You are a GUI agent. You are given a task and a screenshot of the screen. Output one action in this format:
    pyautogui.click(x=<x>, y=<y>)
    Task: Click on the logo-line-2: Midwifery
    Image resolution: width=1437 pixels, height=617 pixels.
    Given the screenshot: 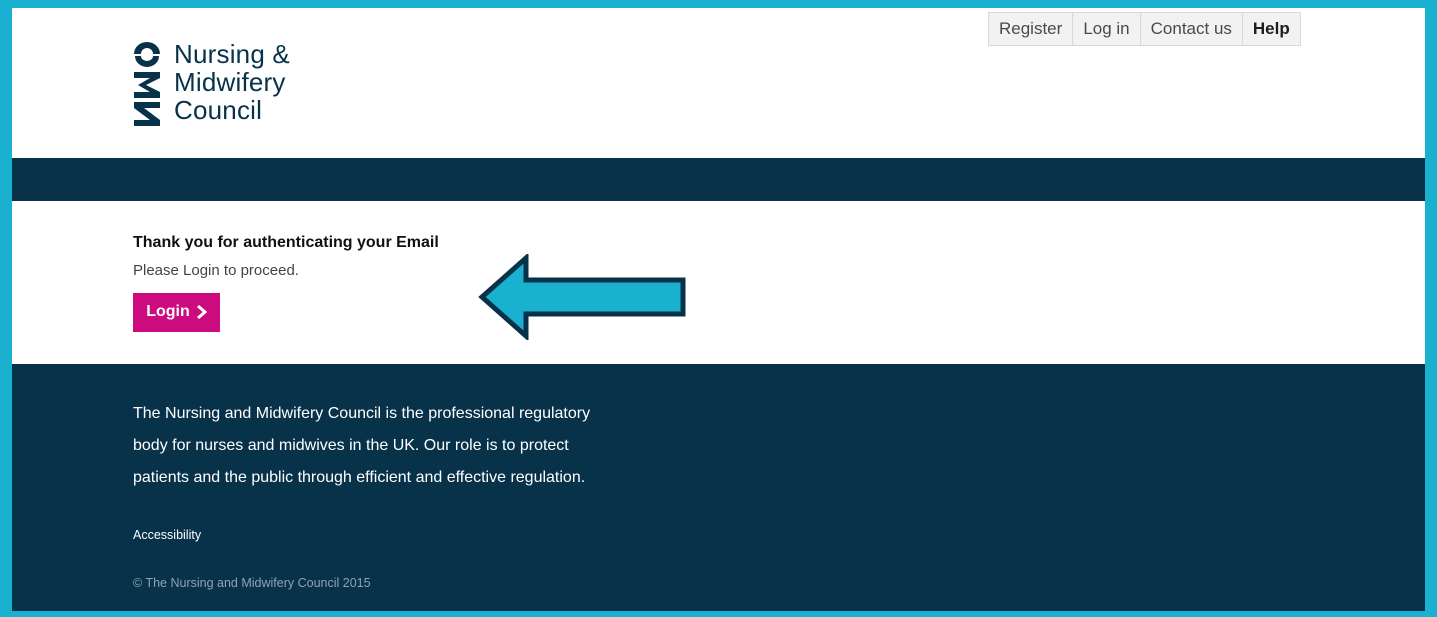 What is the action you would take?
    pyautogui.click(x=230, y=82)
    